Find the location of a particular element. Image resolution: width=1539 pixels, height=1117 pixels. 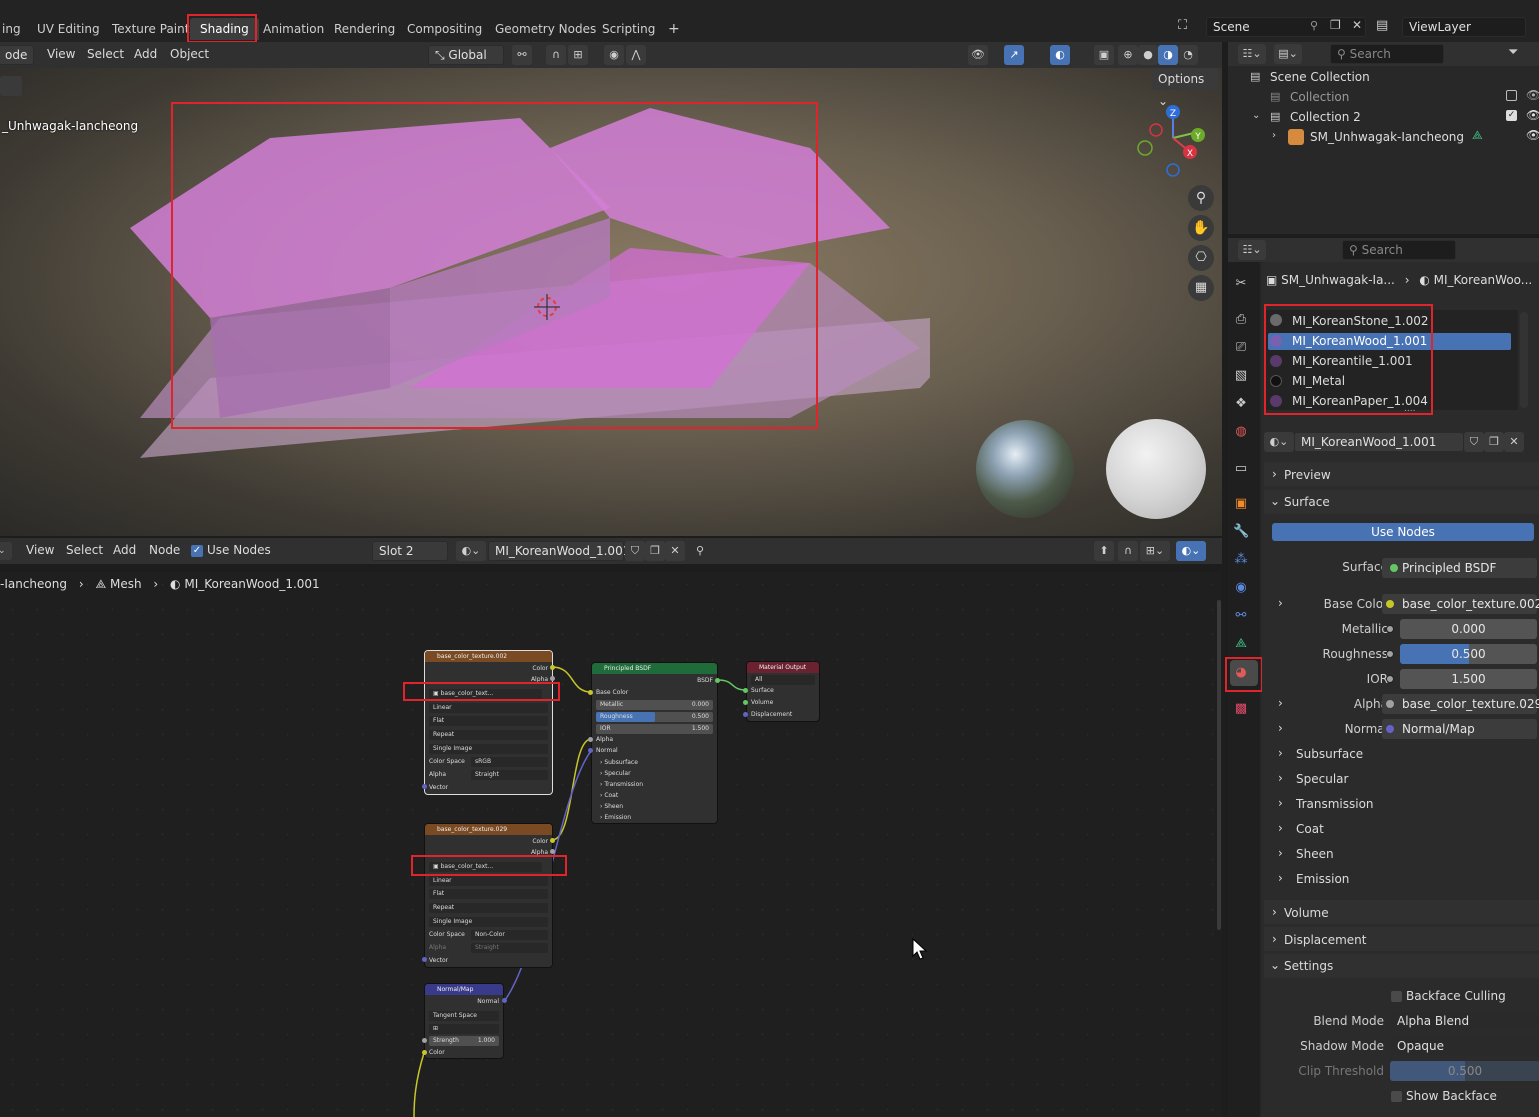

material-datablock-field: MI_KoreanWood_1.001 is located at coordinates (1379, 442).